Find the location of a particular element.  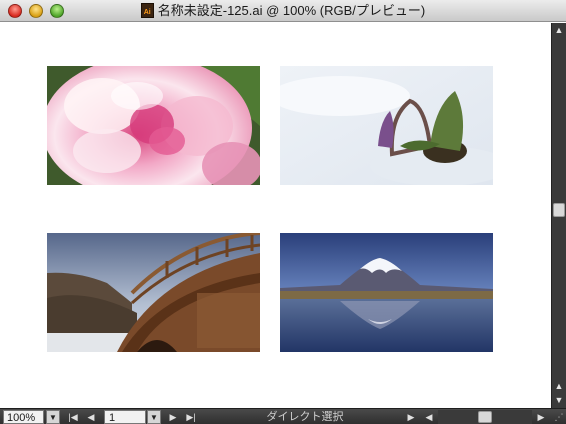

prev-page-icon: ◀ is located at coordinates (91, 417).